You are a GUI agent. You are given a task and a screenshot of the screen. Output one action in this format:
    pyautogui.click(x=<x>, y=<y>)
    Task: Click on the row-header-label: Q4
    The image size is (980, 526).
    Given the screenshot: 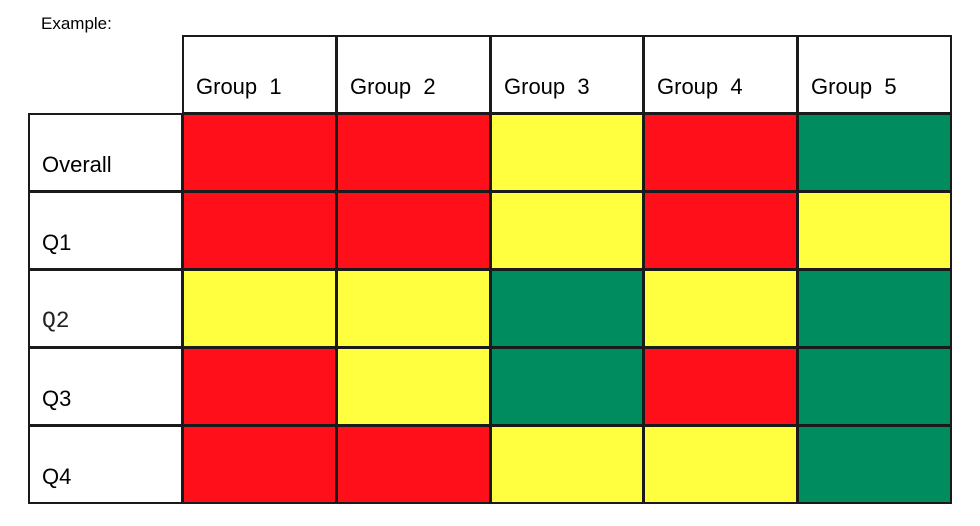 What is the action you would take?
    pyautogui.click(x=57, y=476)
    